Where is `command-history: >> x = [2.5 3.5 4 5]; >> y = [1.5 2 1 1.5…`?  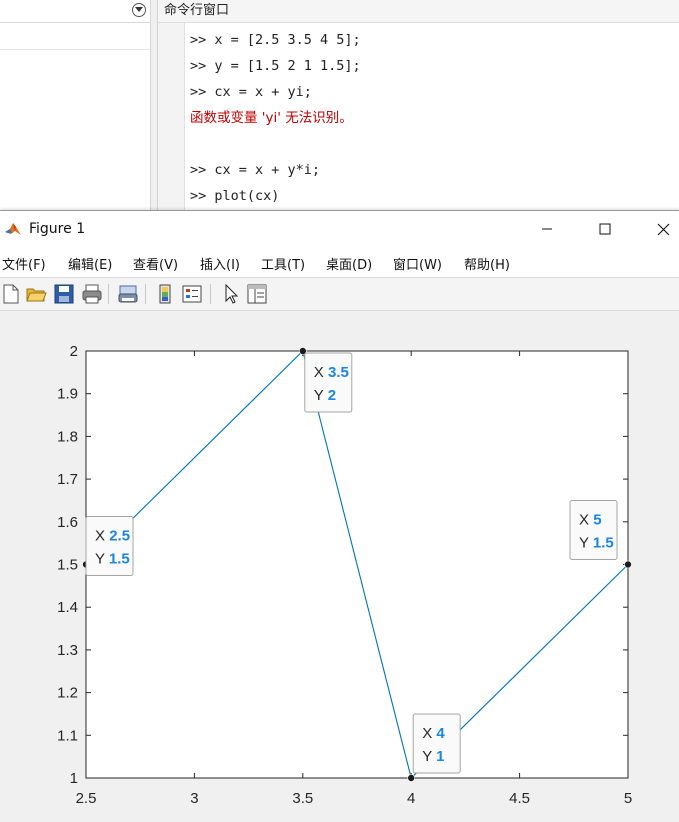
command-history: >> x = [2.5 3.5 4 5]; >> y = [1.5 2 1 1.5… is located at coordinates (275, 118).